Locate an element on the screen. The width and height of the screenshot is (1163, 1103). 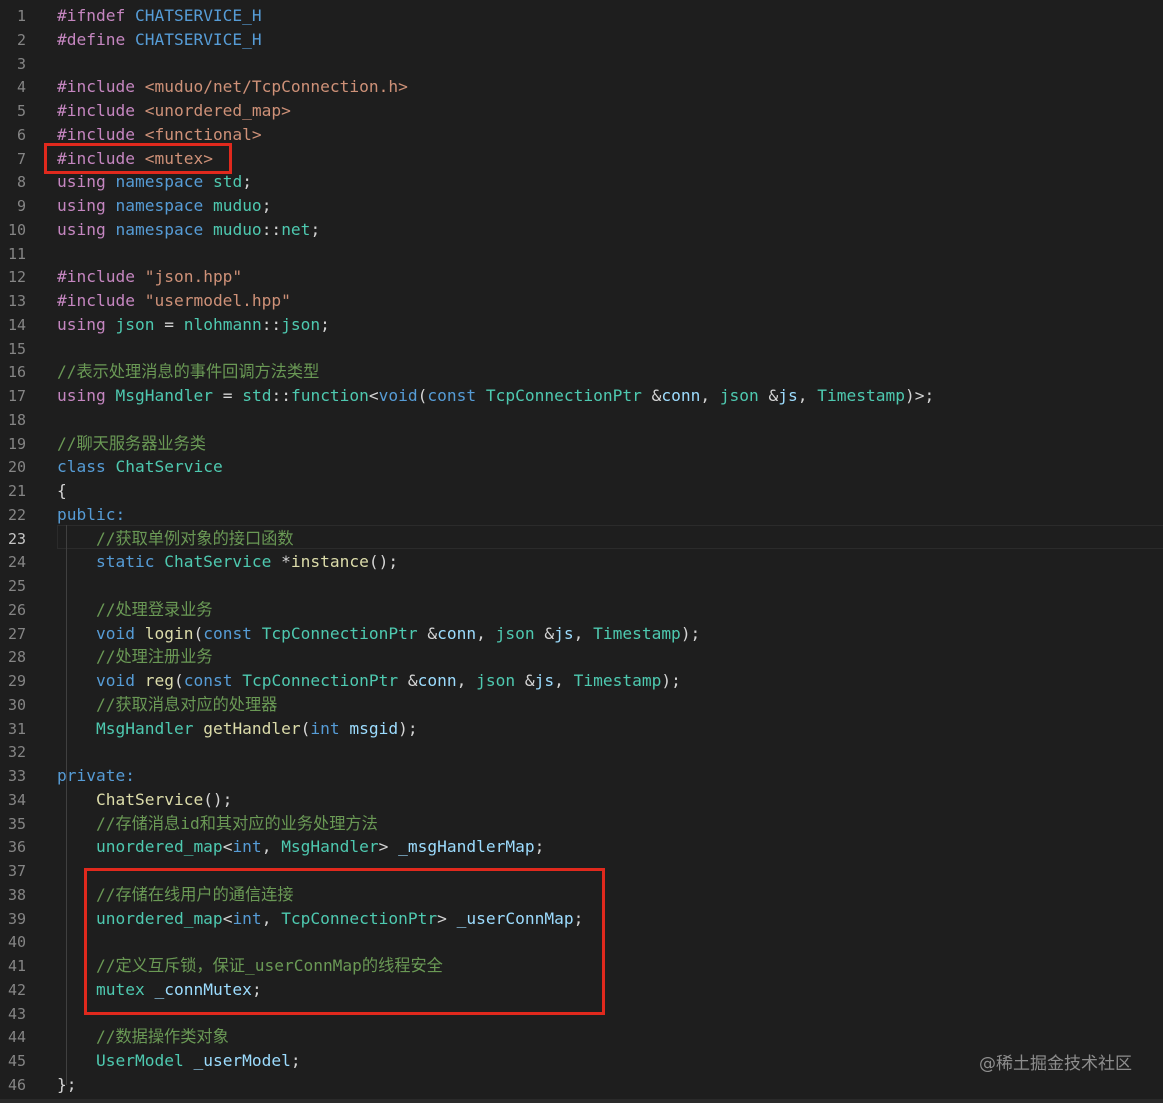
code-line: 32 is located at coordinates (581, 750).